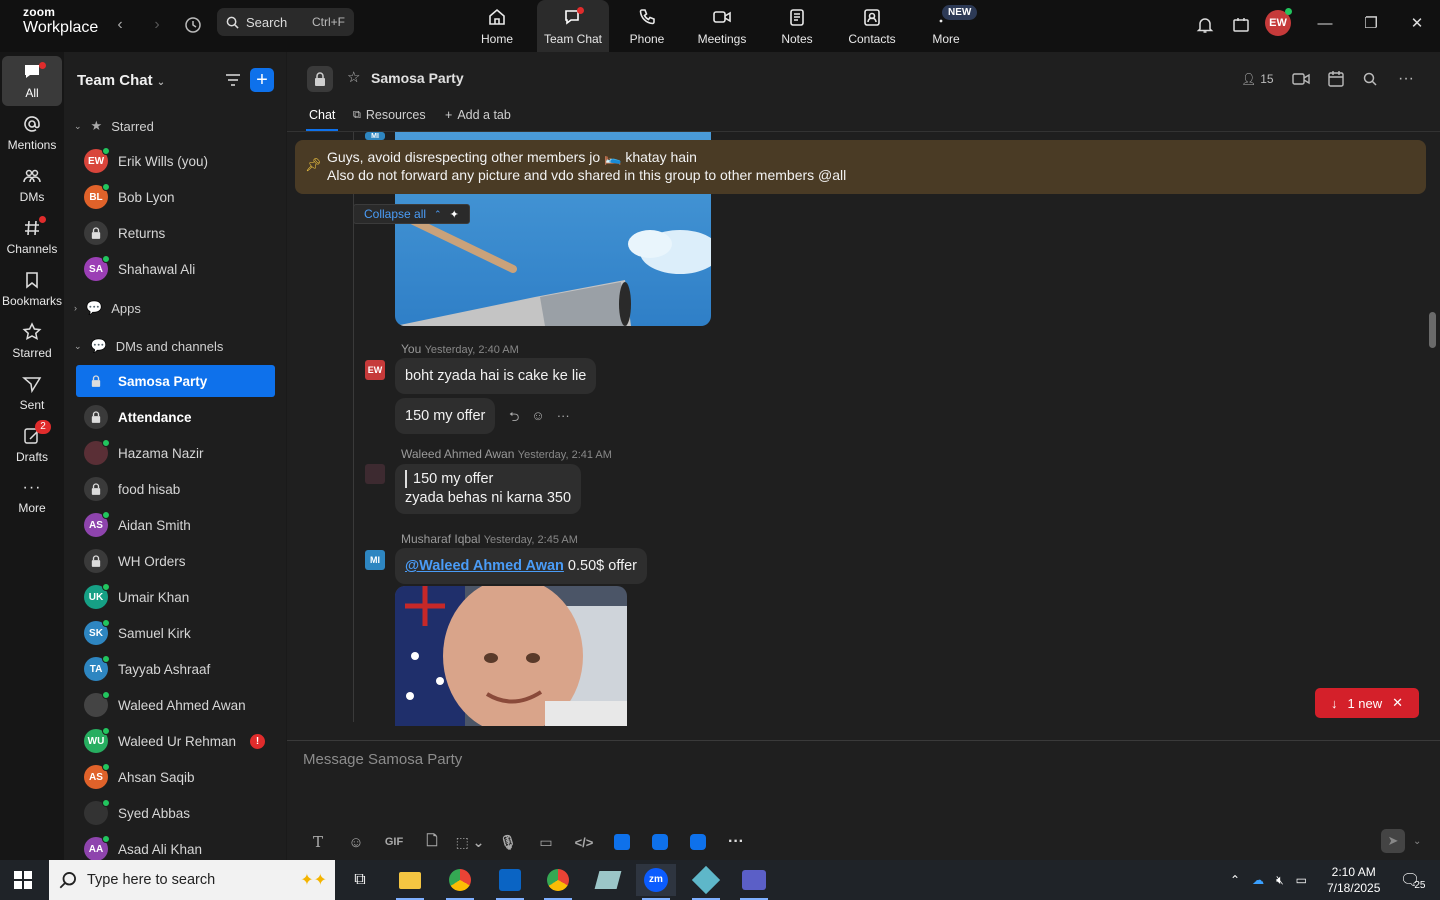 Image resolution: width=1440 pixels, height=900 pixels. Describe the element at coordinates (1301, 79) in the screenshot. I see `video-call-icon` at that location.